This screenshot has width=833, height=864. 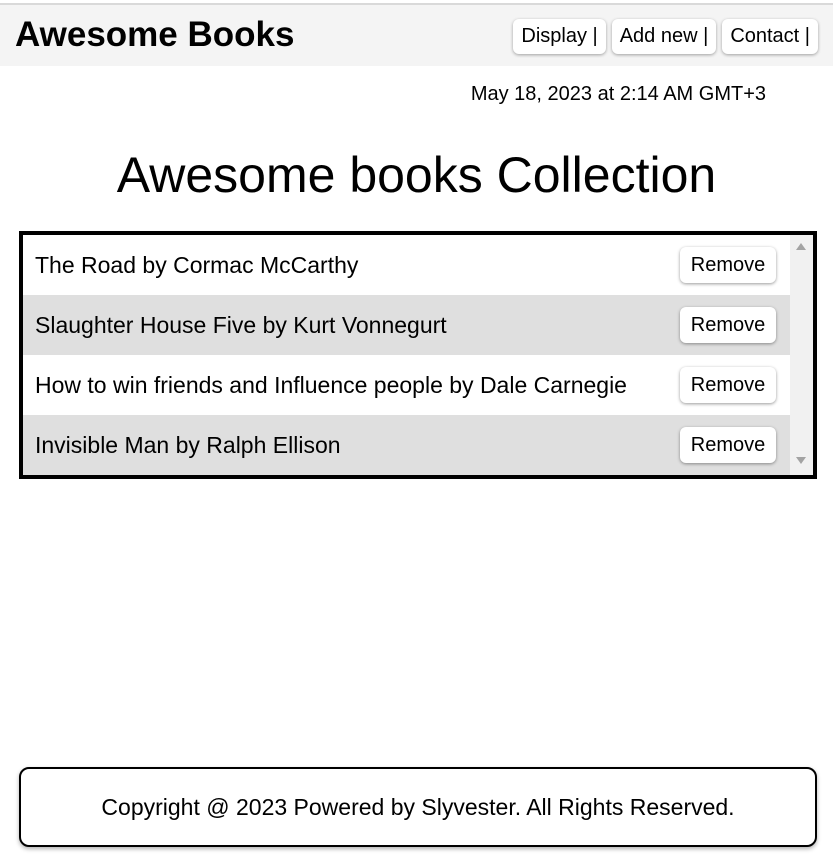 What do you see at coordinates (406, 445) in the screenshot?
I see `book-row: Invisible Man by Ralph Ellison Remove` at bounding box center [406, 445].